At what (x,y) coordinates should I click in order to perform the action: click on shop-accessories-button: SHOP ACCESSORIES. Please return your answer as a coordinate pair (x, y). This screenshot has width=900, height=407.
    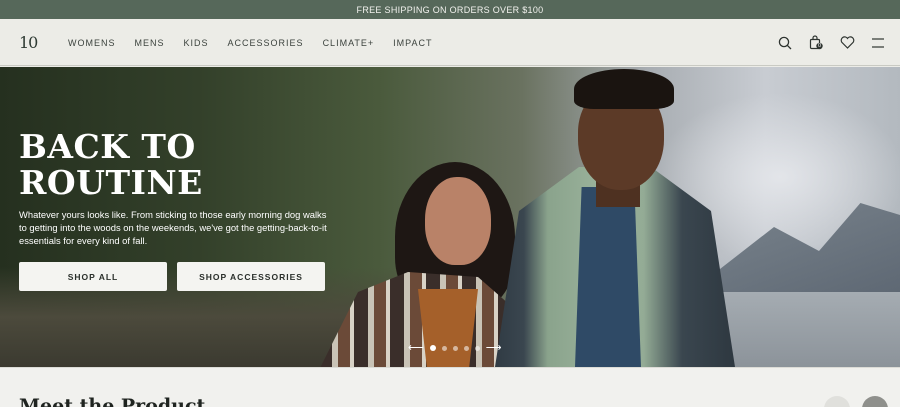
    Looking at the image, I should click on (251, 276).